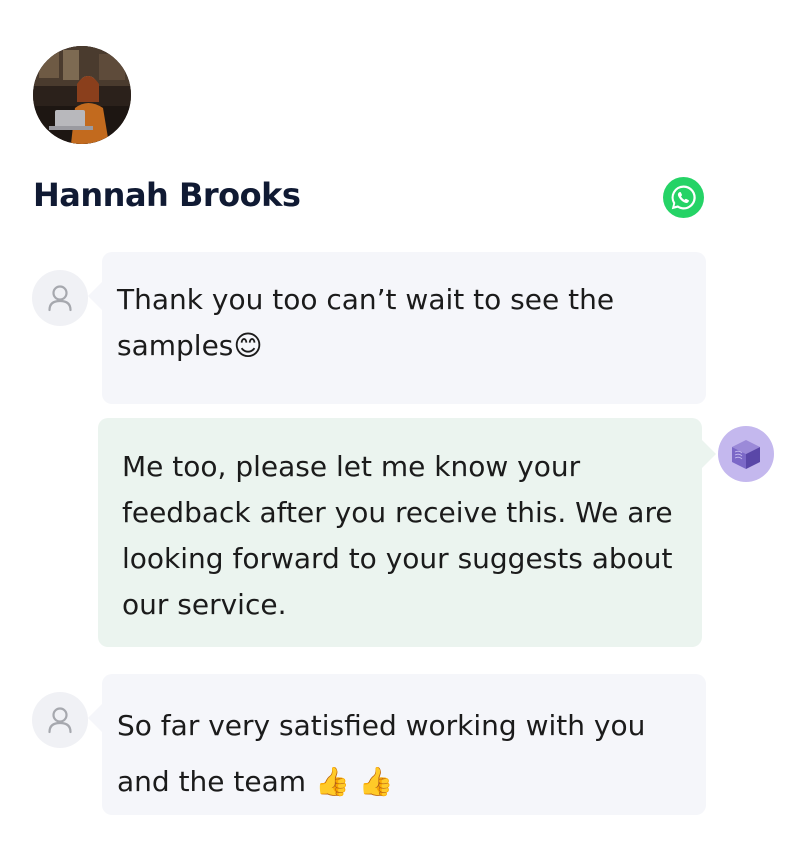  I want to click on contact-photo, so click(82, 95).